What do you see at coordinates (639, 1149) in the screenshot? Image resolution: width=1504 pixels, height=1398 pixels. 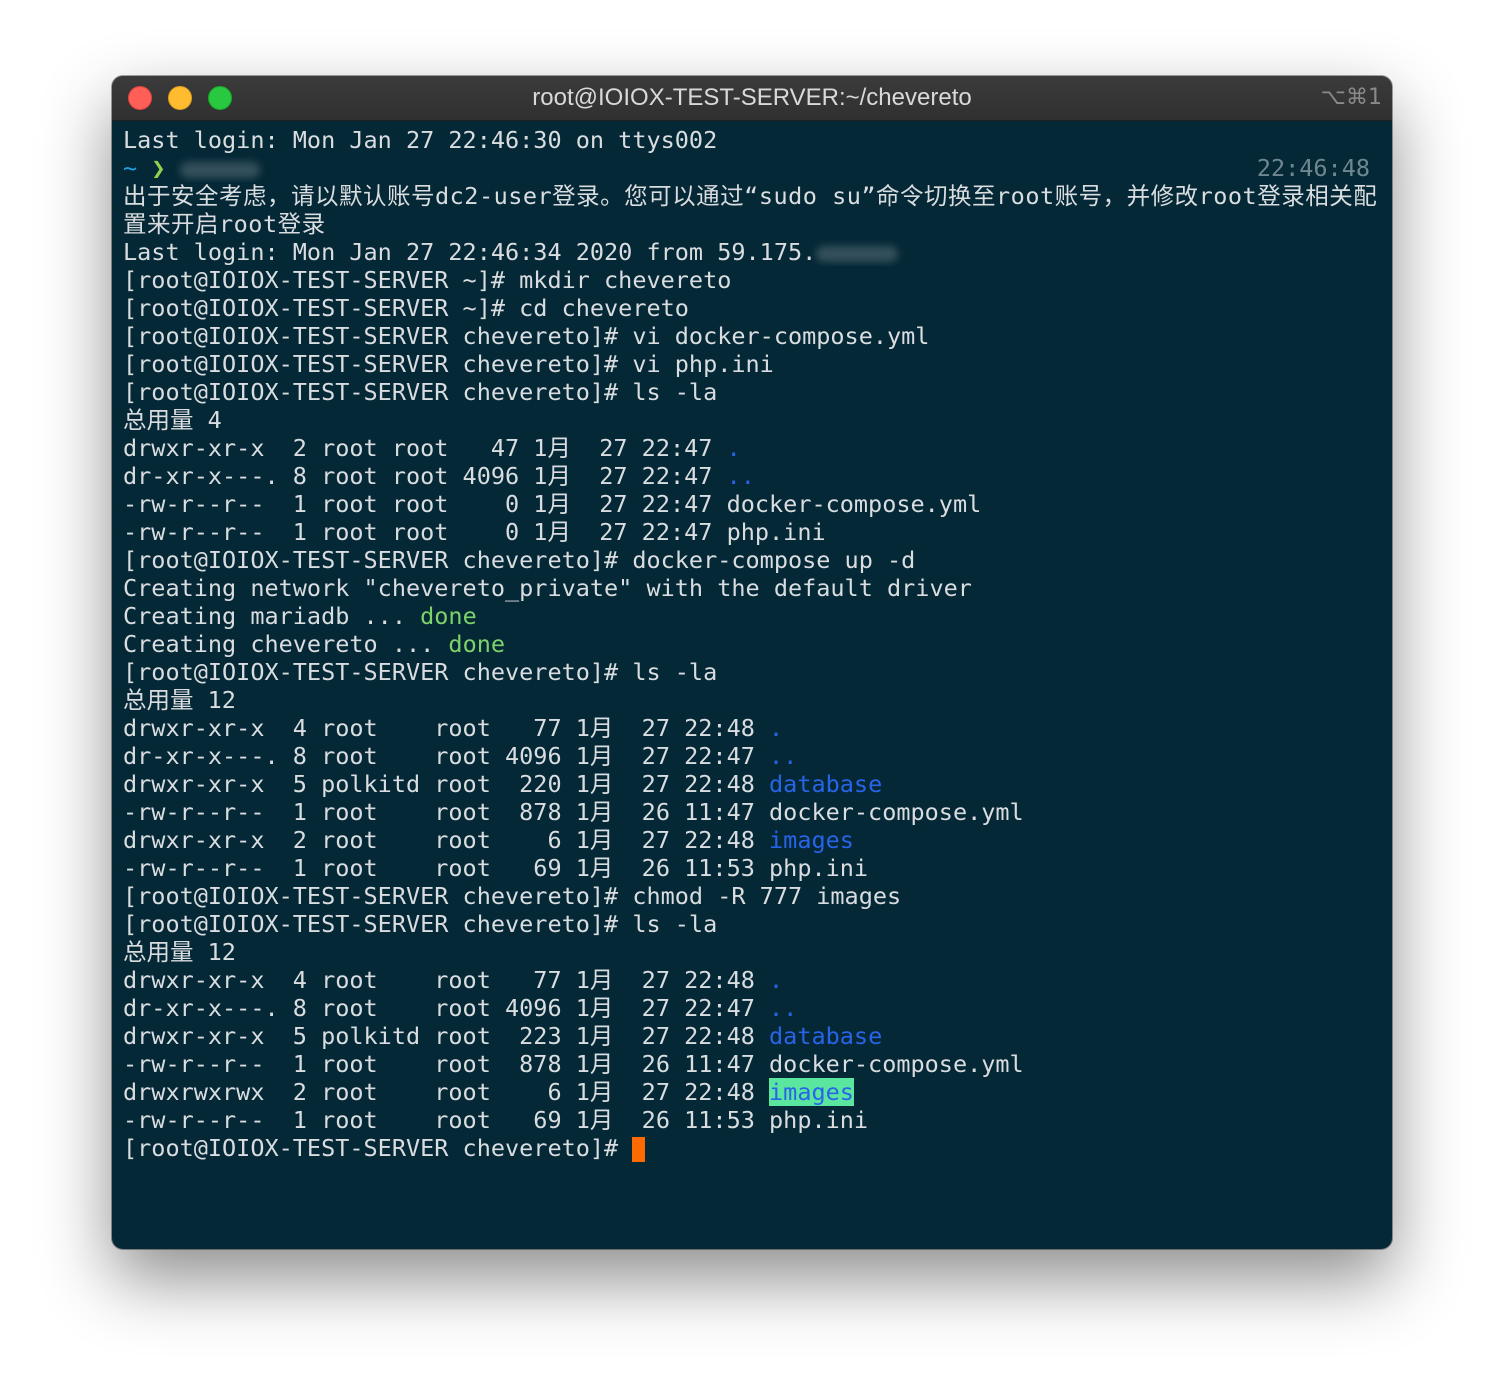 I see `cursor` at bounding box center [639, 1149].